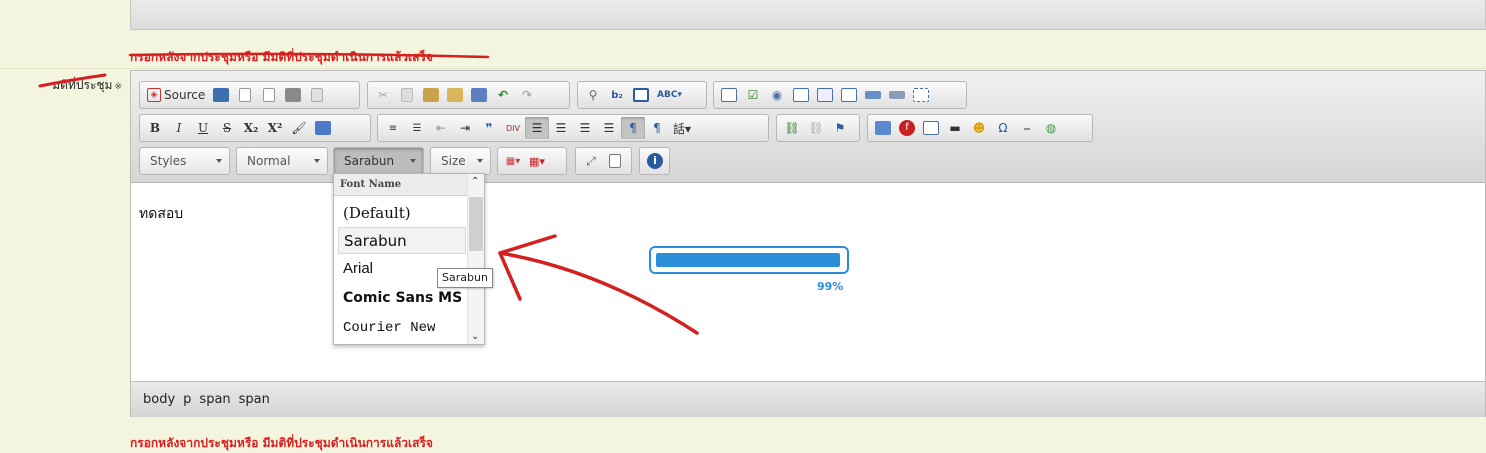  What do you see at coordinates (383, 95) in the screenshot?
I see `cut-button: ✂` at bounding box center [383, 95].